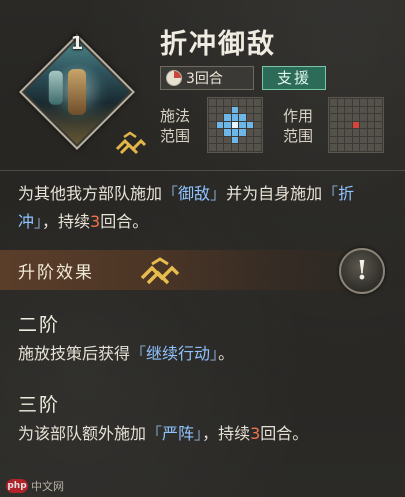  What do you see at coordinates (35, 486) in the screenshot?
I see `site-watermark: php 中文网` at bounding box center [35, 486].